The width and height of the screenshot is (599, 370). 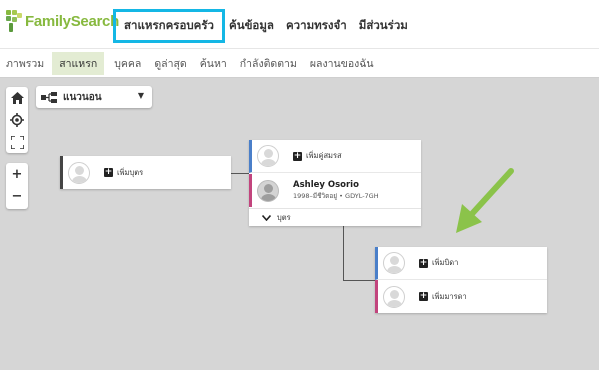 I want to click on add-mother-label: เพิ่มมารดา, so click(x=449, y=296).